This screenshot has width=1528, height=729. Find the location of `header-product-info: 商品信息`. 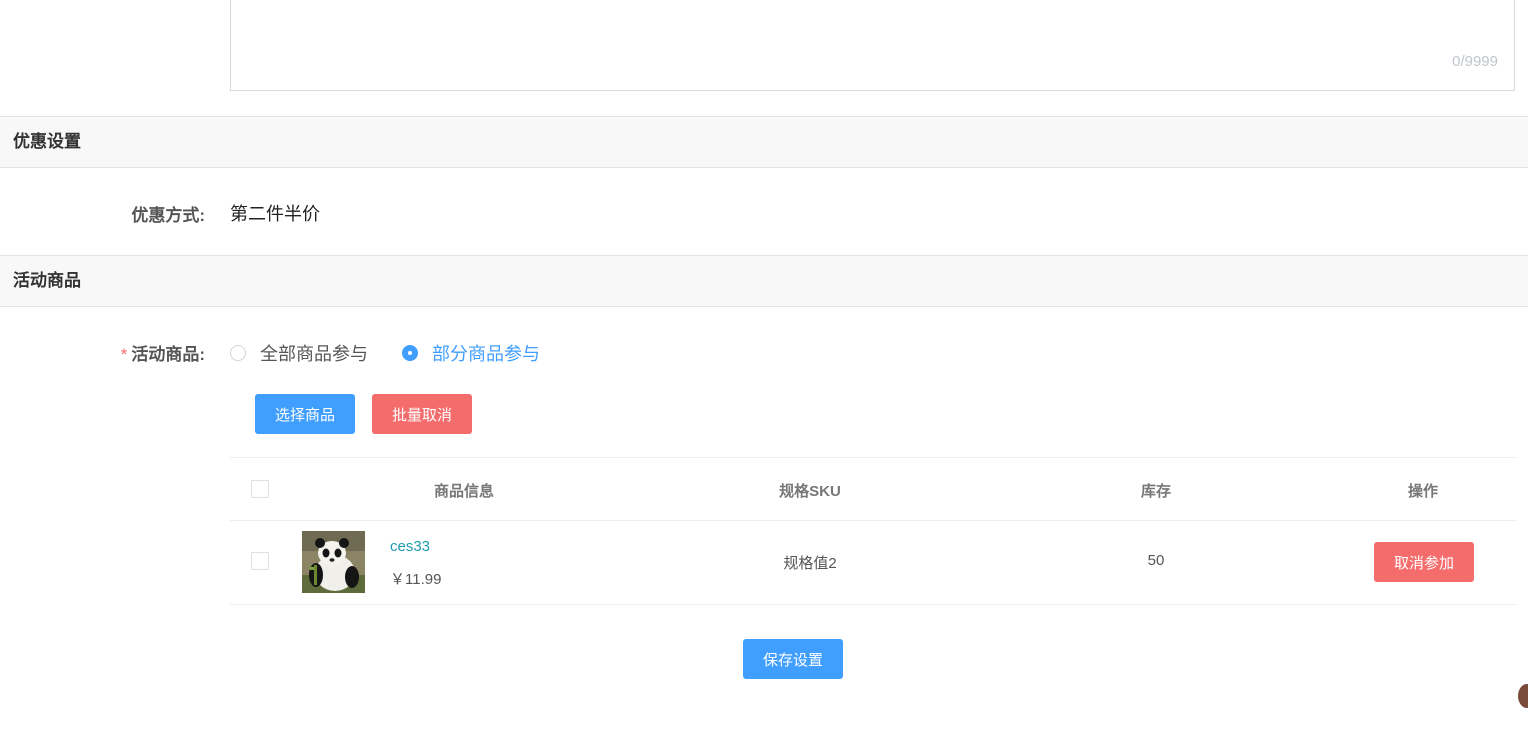

header-product-info: 商品信息 is located at coordinates (463, 491).